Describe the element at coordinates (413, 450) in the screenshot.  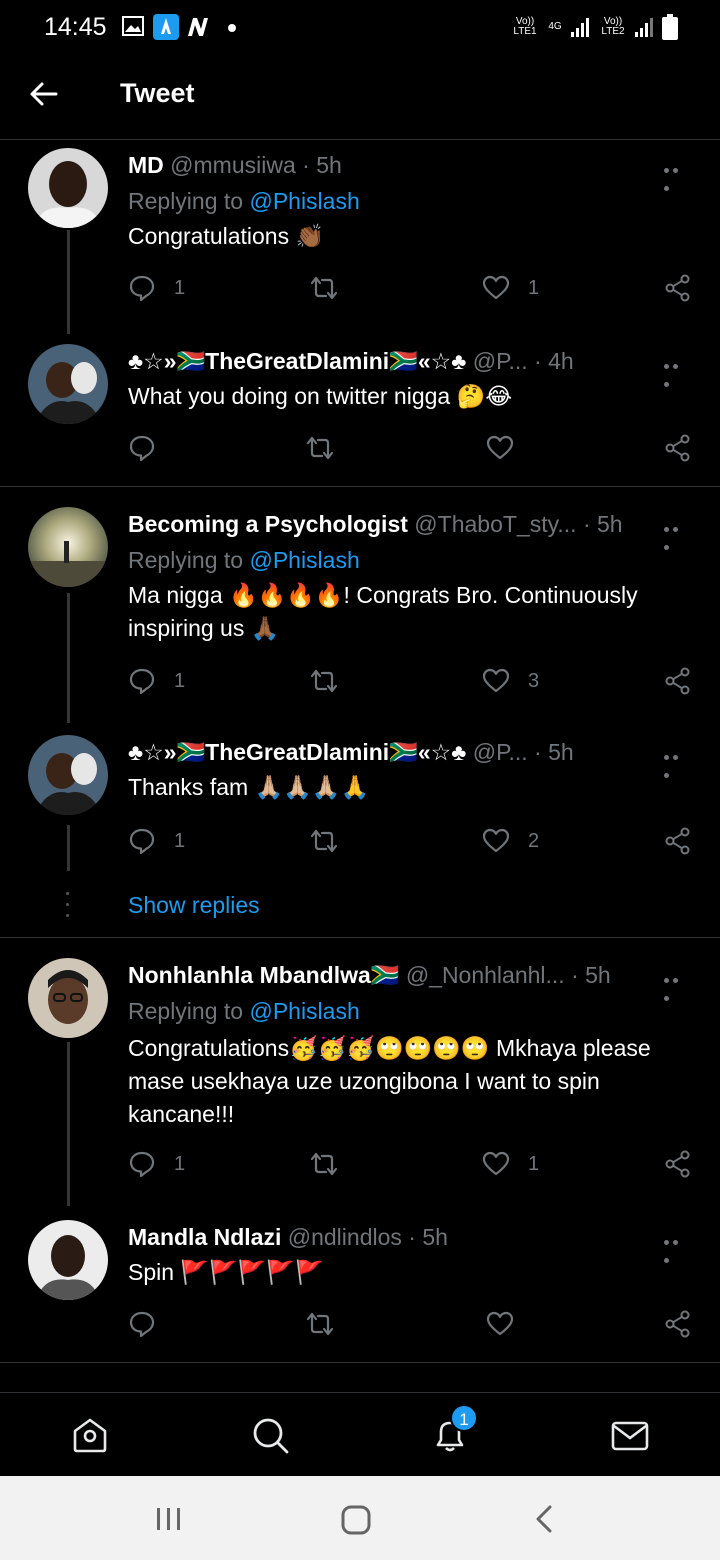
I see `tweet-actions` at that location.